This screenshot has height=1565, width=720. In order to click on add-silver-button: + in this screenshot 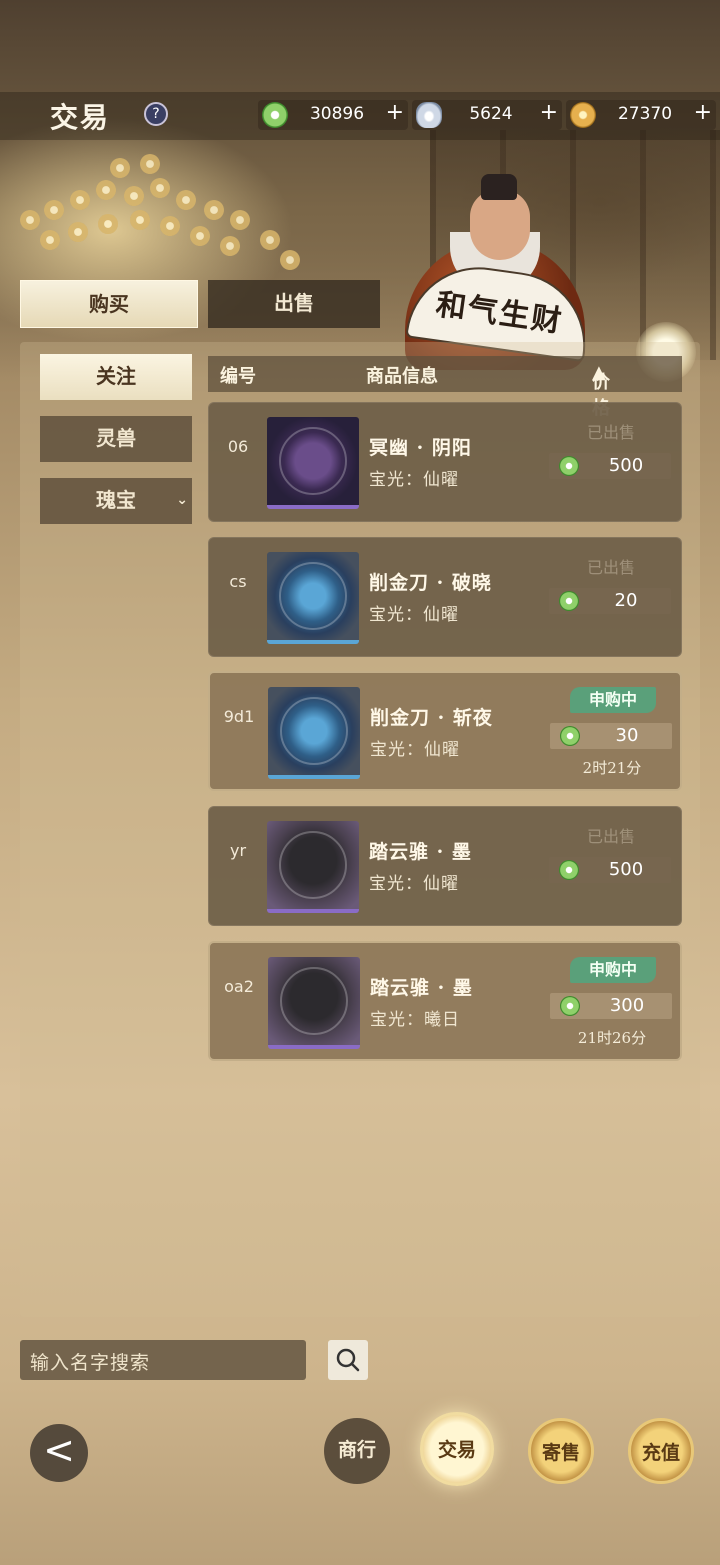, I will do `click(549, 112)`.